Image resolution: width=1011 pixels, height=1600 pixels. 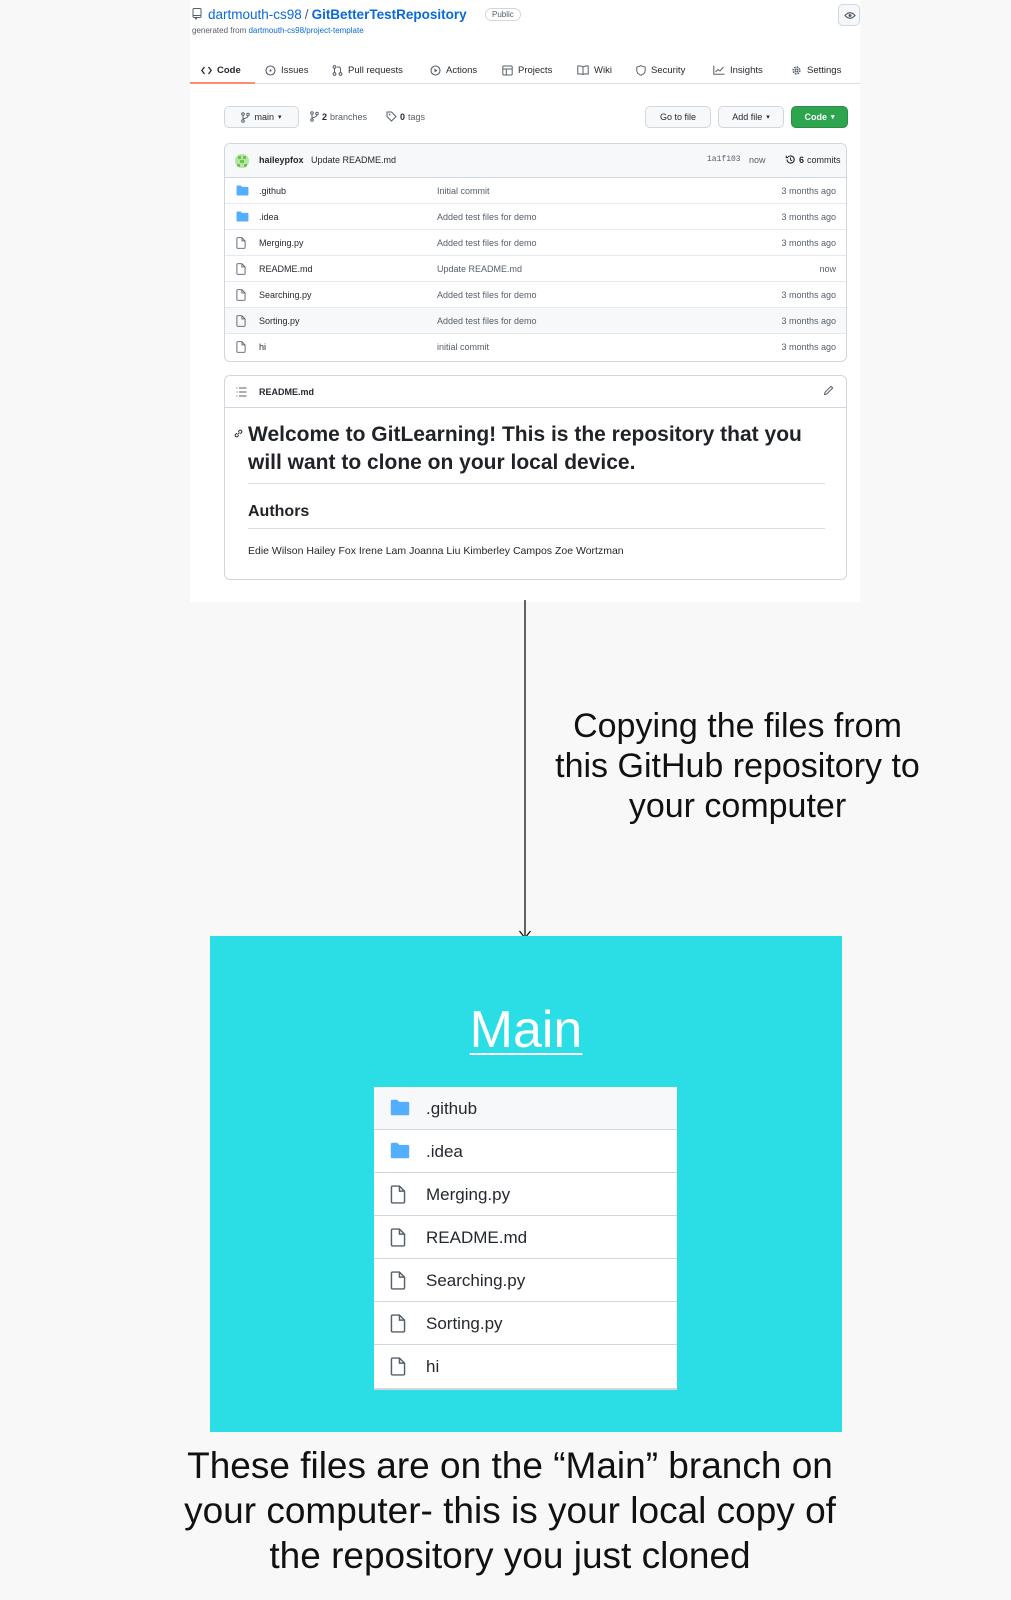 What do you see at coordinates (262, 347) in the screenshot?
I see `file-name-link: hi` at bounding box center [262, 347].